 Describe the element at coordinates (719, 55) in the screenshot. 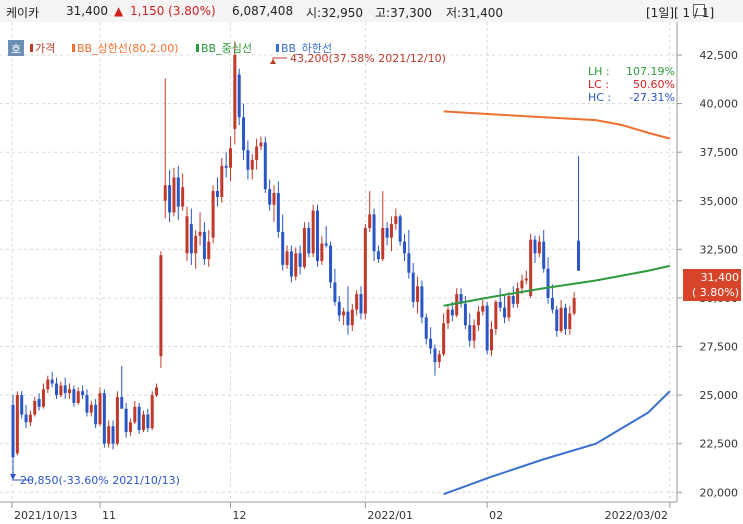

I see `y-tick-label: 42,500` at that location.